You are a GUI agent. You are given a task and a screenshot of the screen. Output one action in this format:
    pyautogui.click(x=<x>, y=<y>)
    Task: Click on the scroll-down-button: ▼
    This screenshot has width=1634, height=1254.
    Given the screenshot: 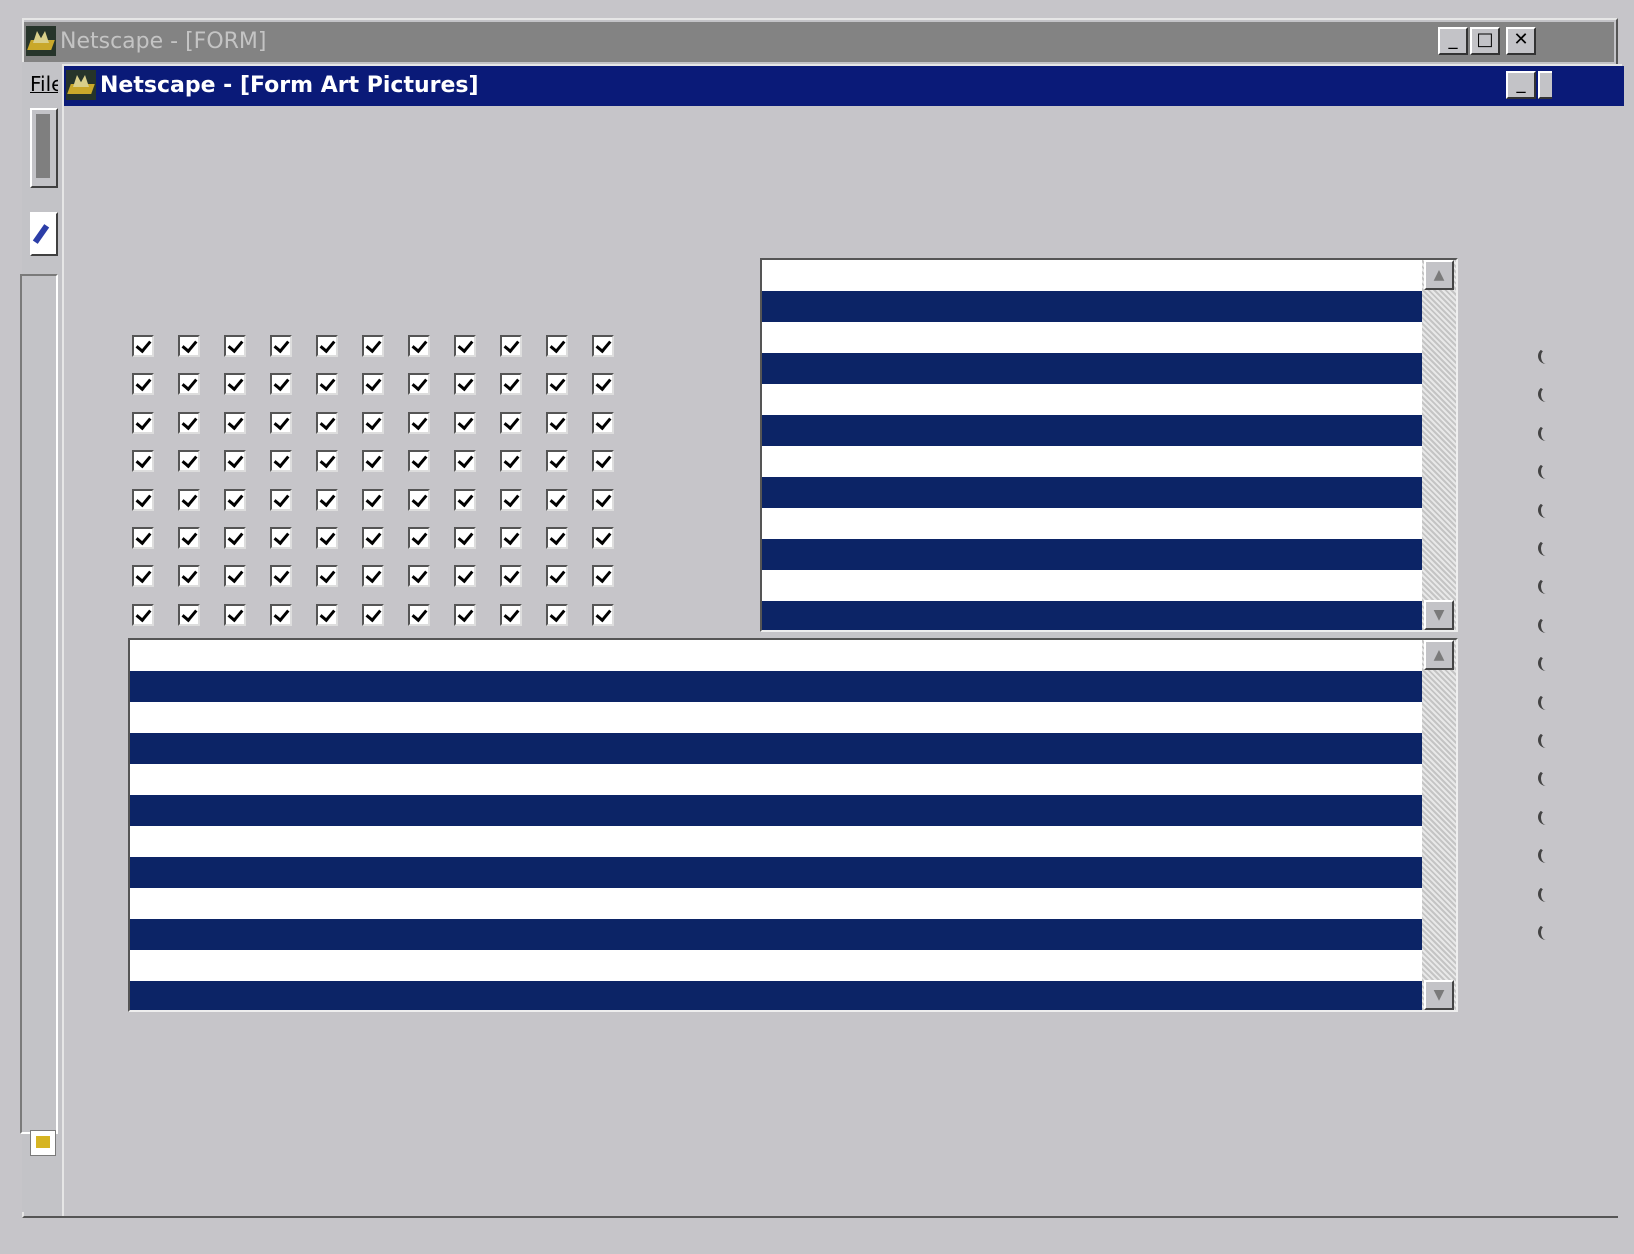 What is the action you would take?
    pyautogui.click(x=1439, y=995)
    